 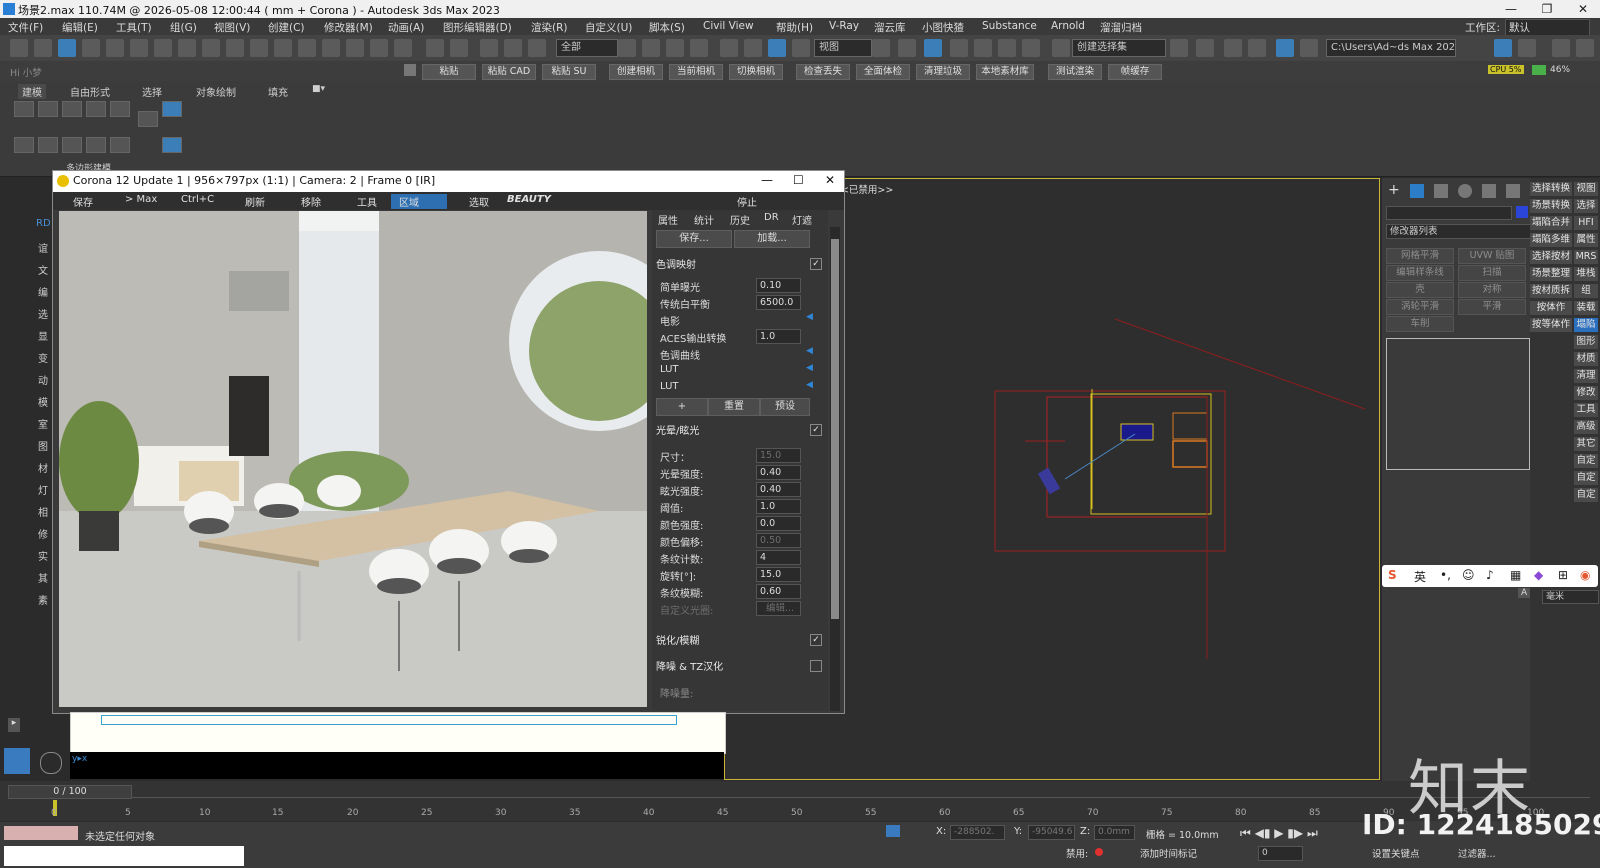 What do you see at coordinates (682, 407) in the screenshot?
I see `add-operator-button: +` at bounding box center [682, 407].